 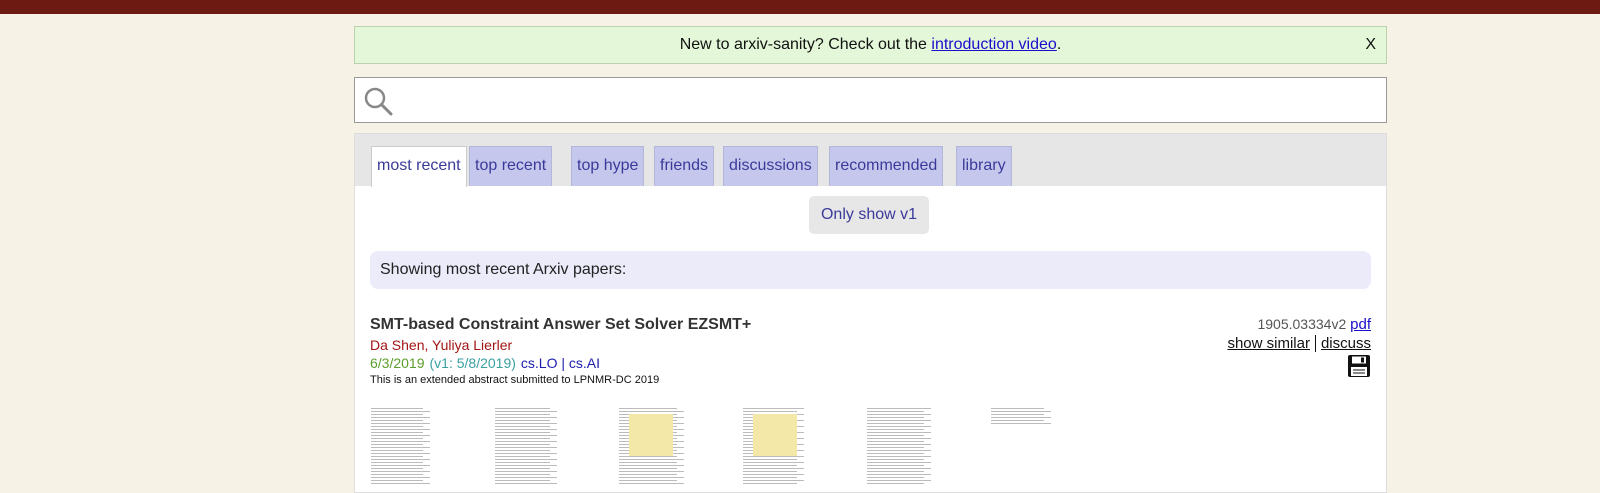 What do you see at coordinates (1268, 343) in the screenshot?
I see `show-similar-link: show similar` at bounding box center [1268, 343].